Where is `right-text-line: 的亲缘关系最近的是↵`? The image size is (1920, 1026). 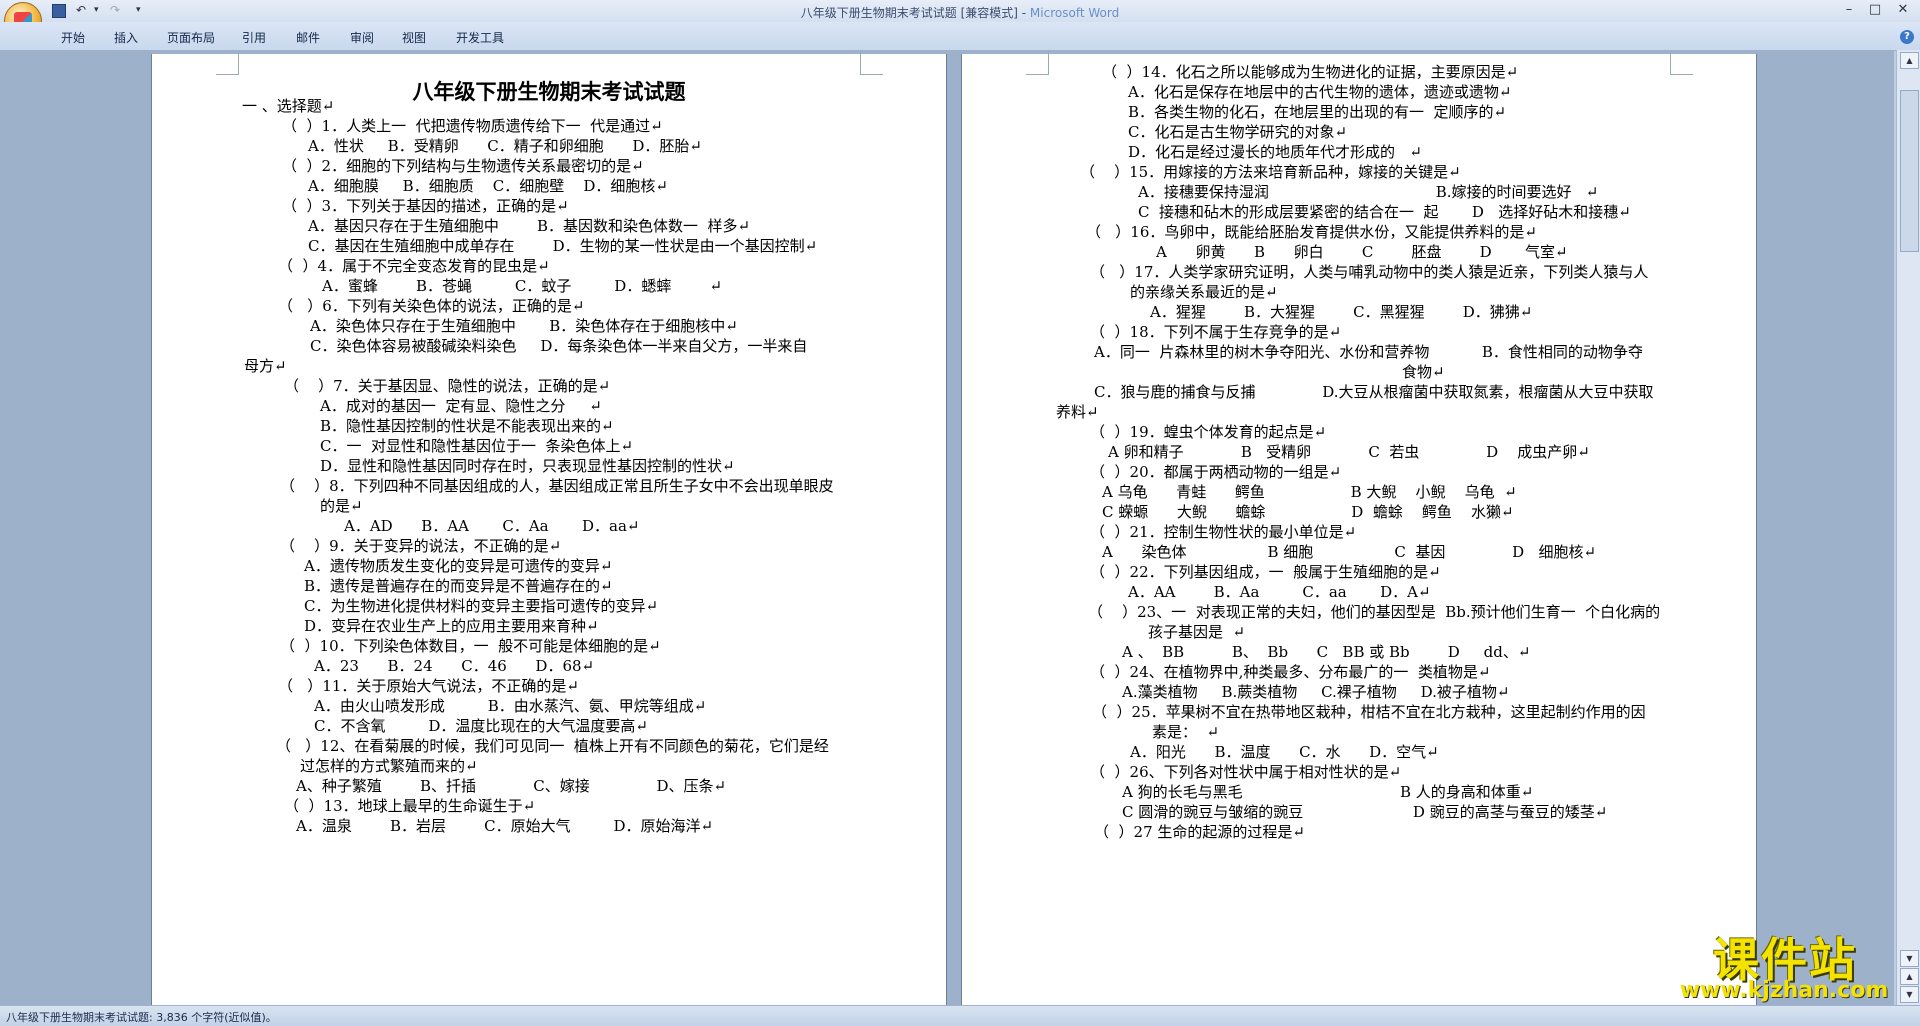 right-text-line: 的亲缘关系最近的是↵ is located at coordinates (1204, 292).